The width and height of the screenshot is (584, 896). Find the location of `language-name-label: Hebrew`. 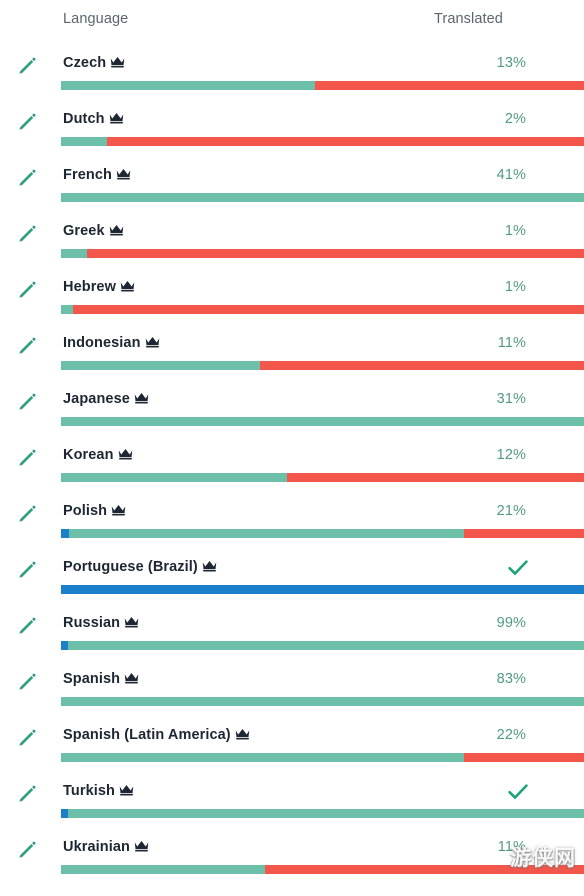

language-name-label: Hebrew is located at coordinates (89, 287).